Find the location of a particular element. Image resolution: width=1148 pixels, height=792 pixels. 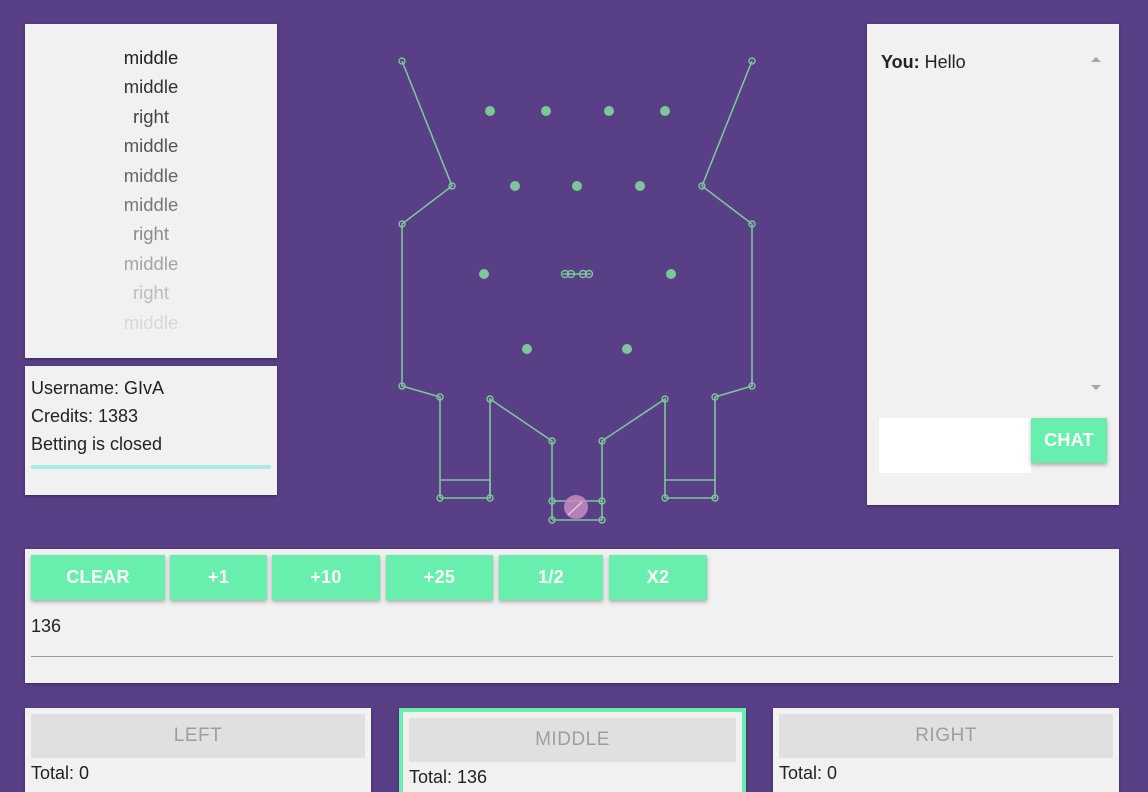

add-25-button: +25 is located at coordinates (439, 577).